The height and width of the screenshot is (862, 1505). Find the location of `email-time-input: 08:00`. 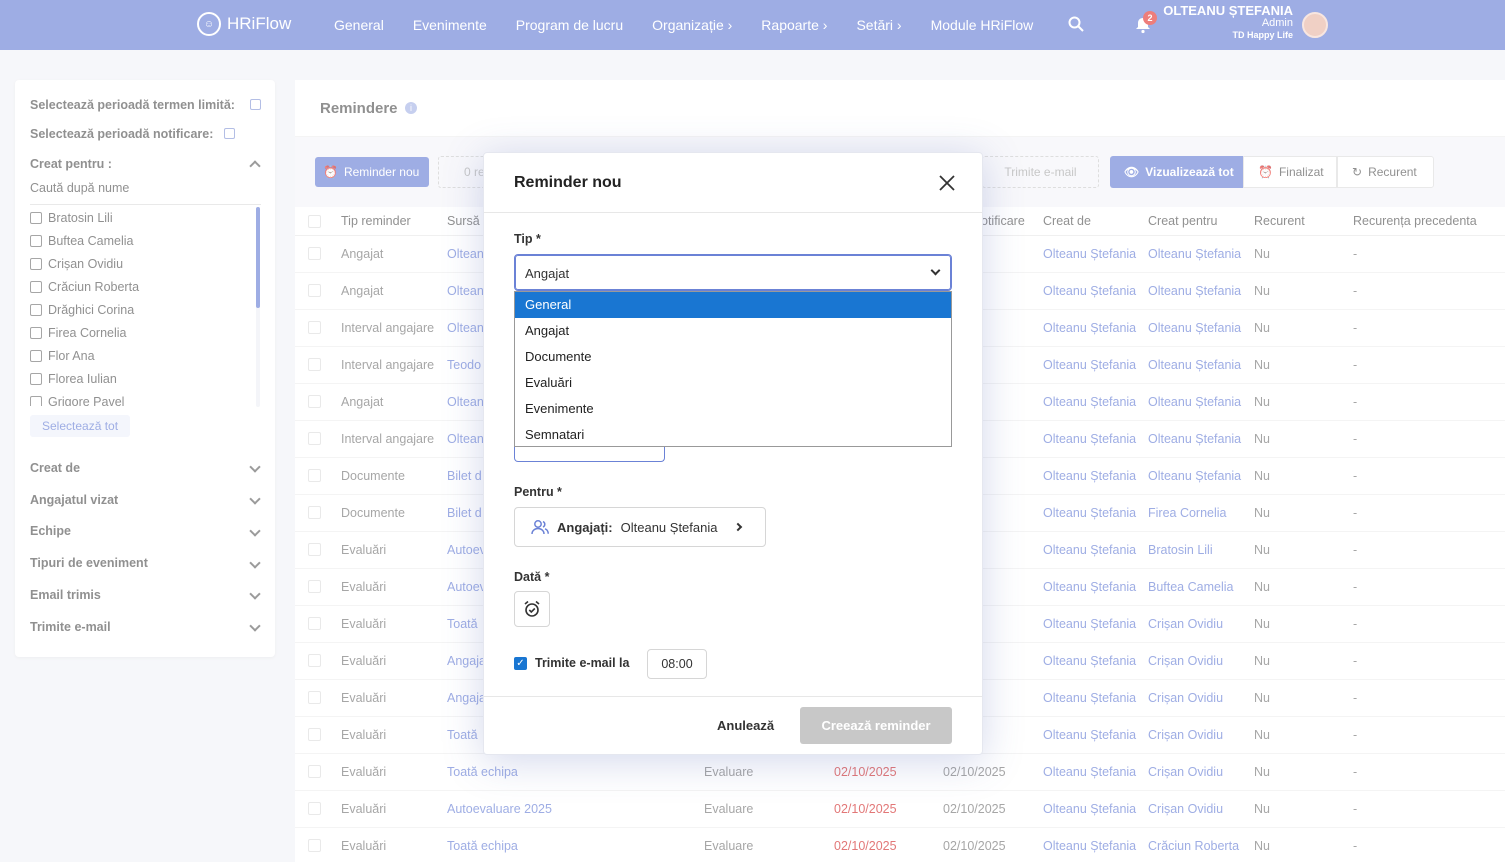

email-time-input: 08:00 is located at coordinates (677, 664).